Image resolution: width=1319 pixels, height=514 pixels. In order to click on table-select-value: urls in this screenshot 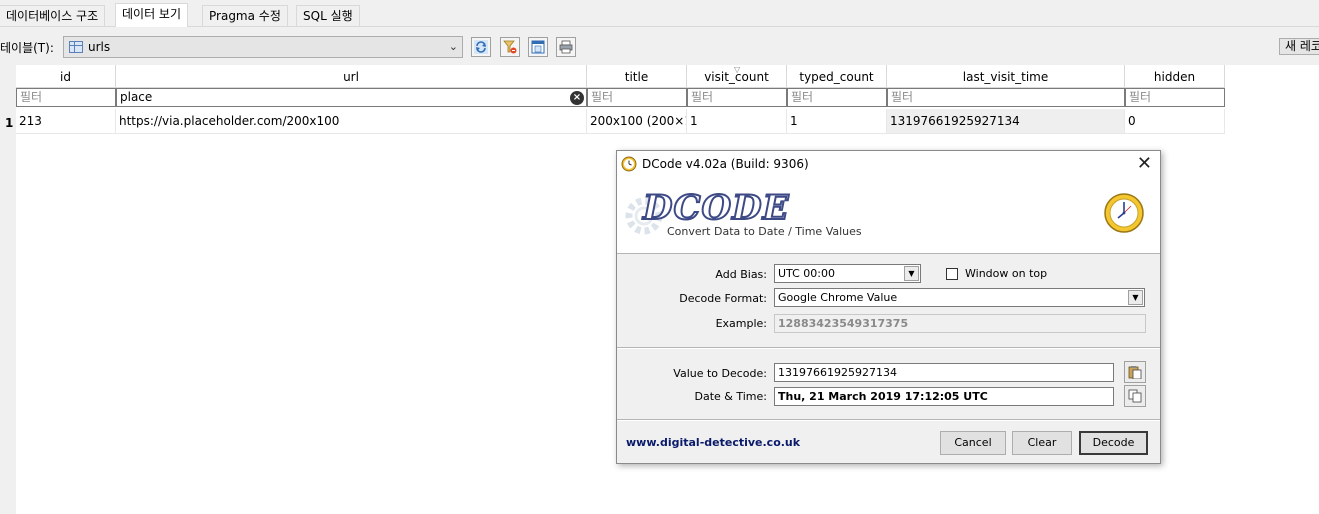, I will do `click(99, 47)`.